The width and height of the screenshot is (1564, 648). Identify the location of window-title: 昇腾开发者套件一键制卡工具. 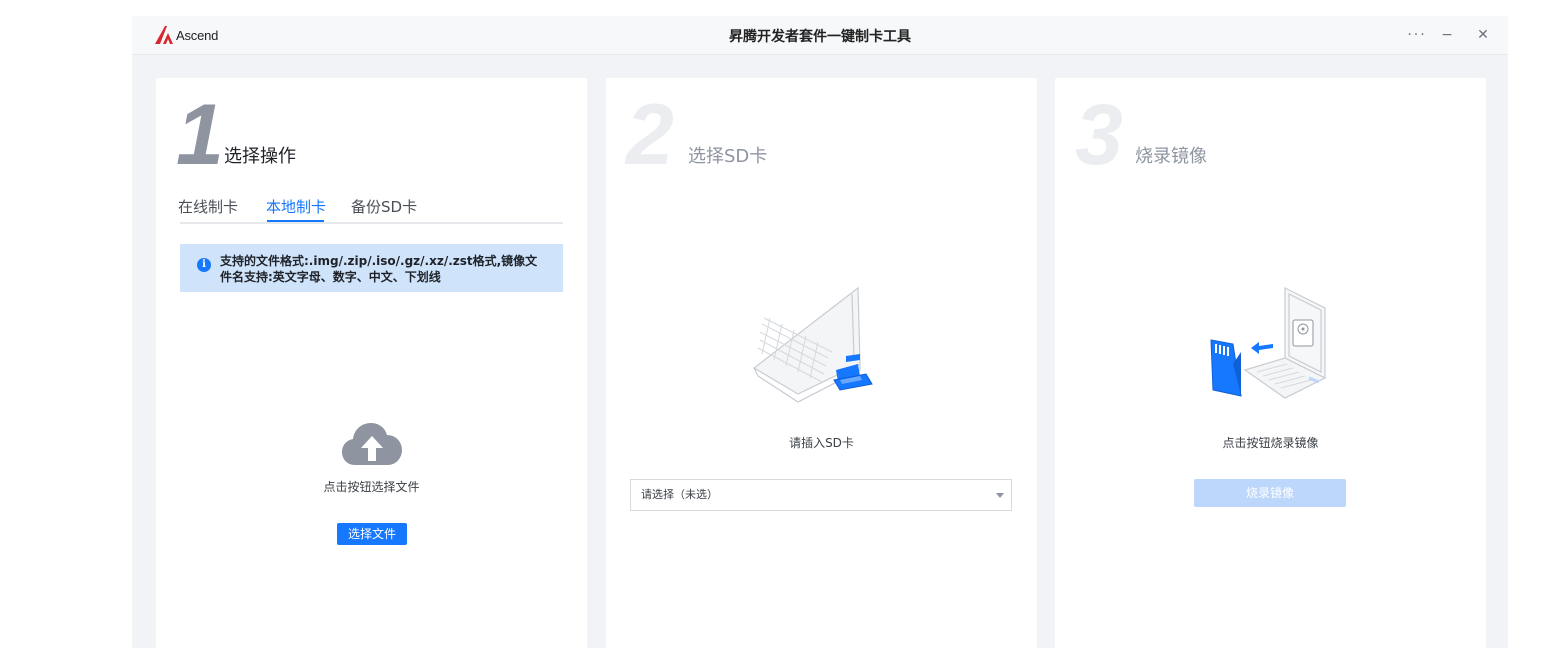
(820, 37).